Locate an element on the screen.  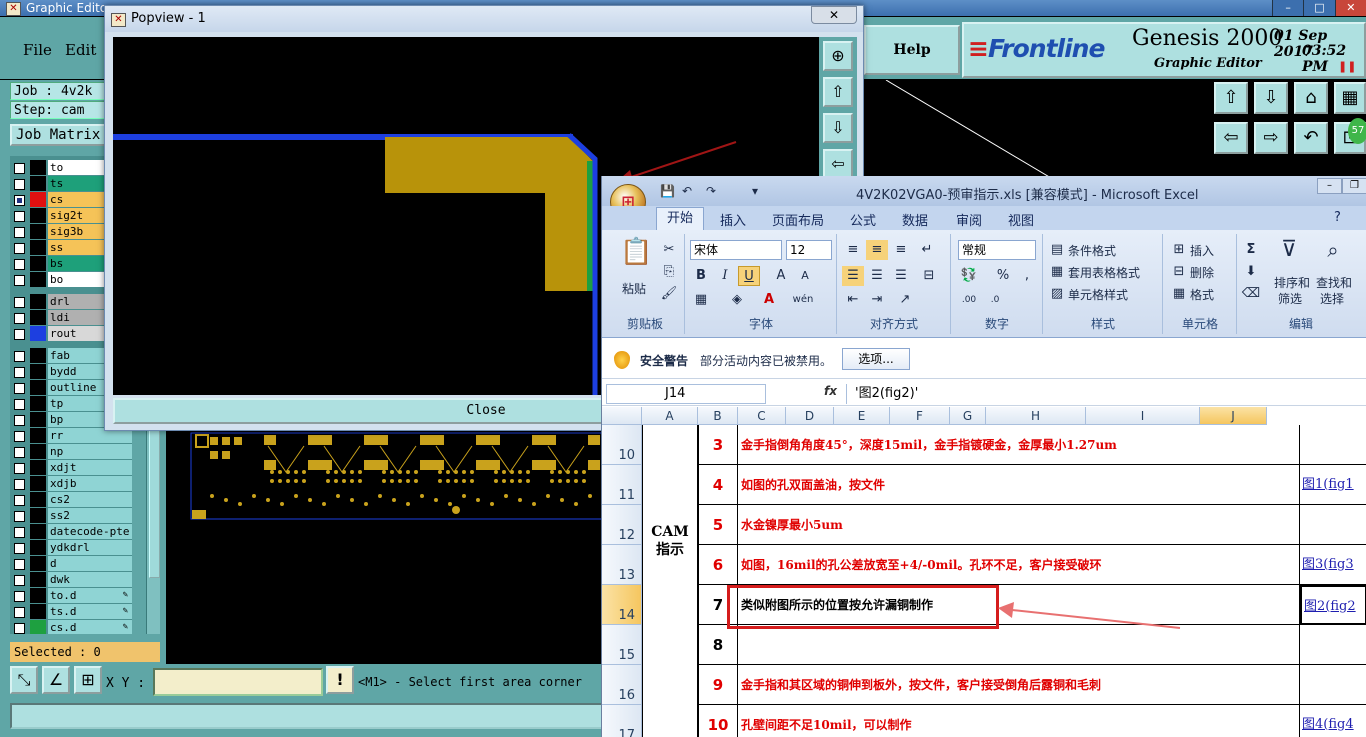
tab-home: 开始 is located at coordinates (680, 219).